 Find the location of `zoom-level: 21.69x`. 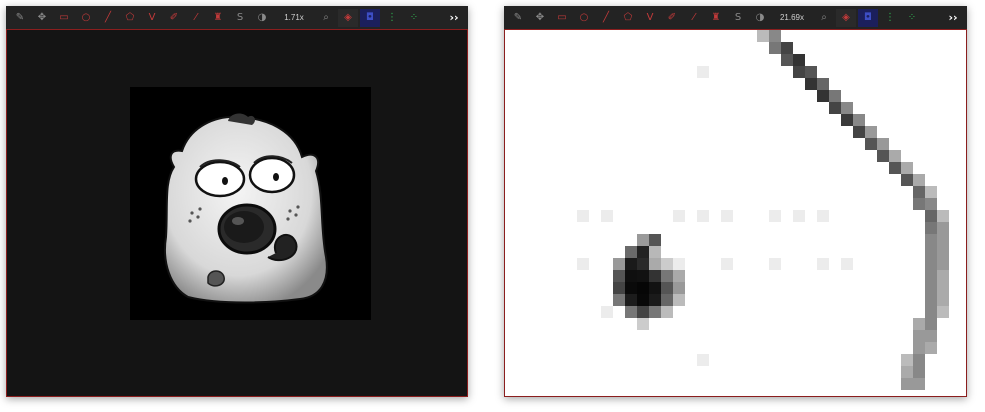

zoom-level: 21.69x is located at coordinates (792, 17).